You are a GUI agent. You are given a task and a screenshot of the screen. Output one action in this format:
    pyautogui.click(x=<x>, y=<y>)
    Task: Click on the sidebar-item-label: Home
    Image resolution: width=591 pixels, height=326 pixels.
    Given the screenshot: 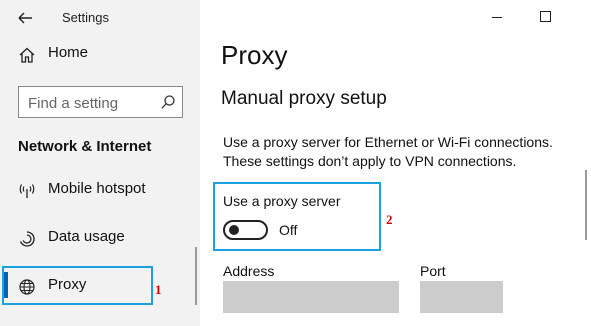 What is the action you would take?
    pyautogui.click(x=68, y=52)
    